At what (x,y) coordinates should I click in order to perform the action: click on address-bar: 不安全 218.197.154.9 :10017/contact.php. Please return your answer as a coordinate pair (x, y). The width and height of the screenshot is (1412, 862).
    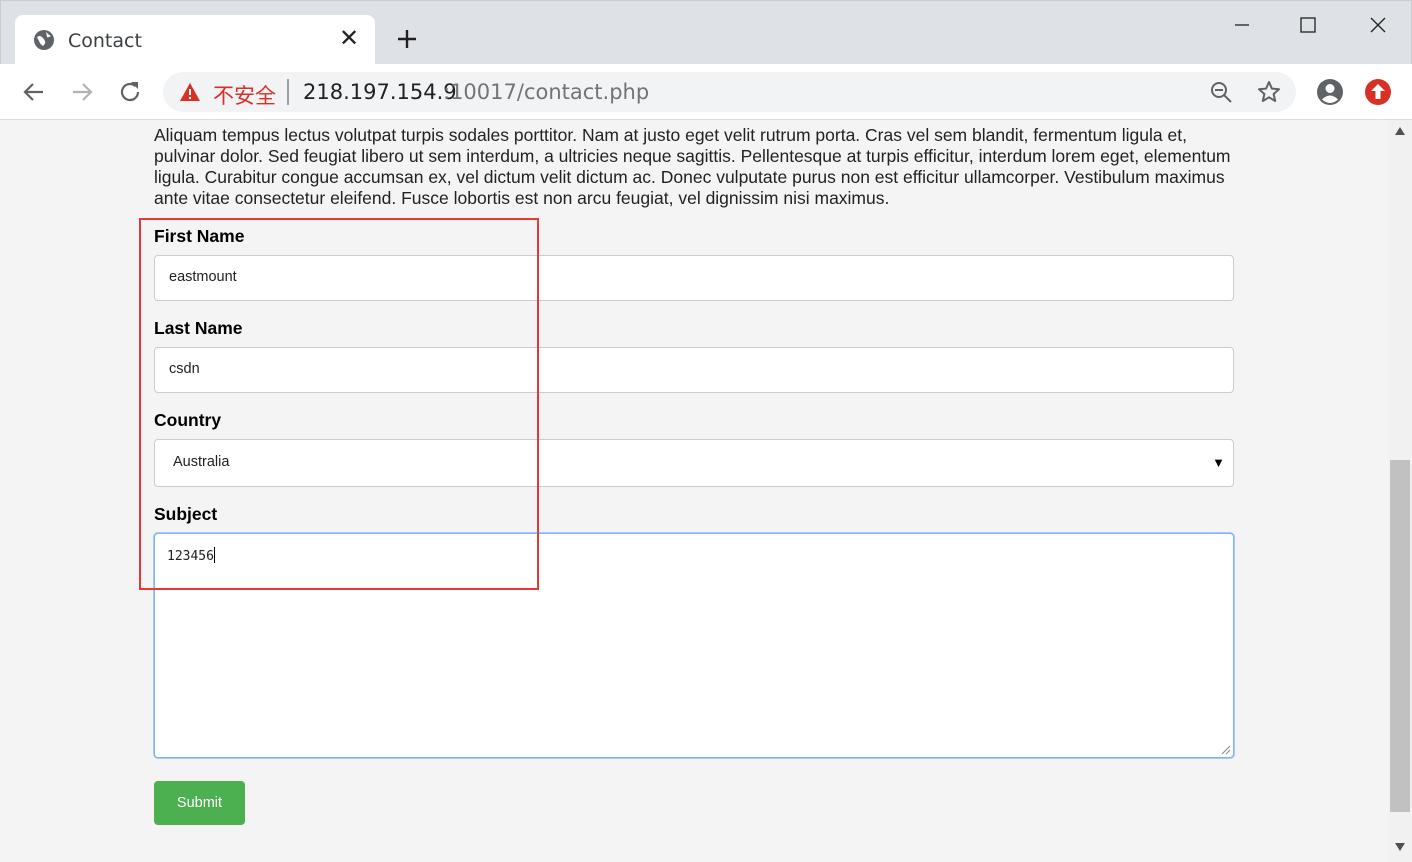
    Looking at the image, I should click on (729, 92).